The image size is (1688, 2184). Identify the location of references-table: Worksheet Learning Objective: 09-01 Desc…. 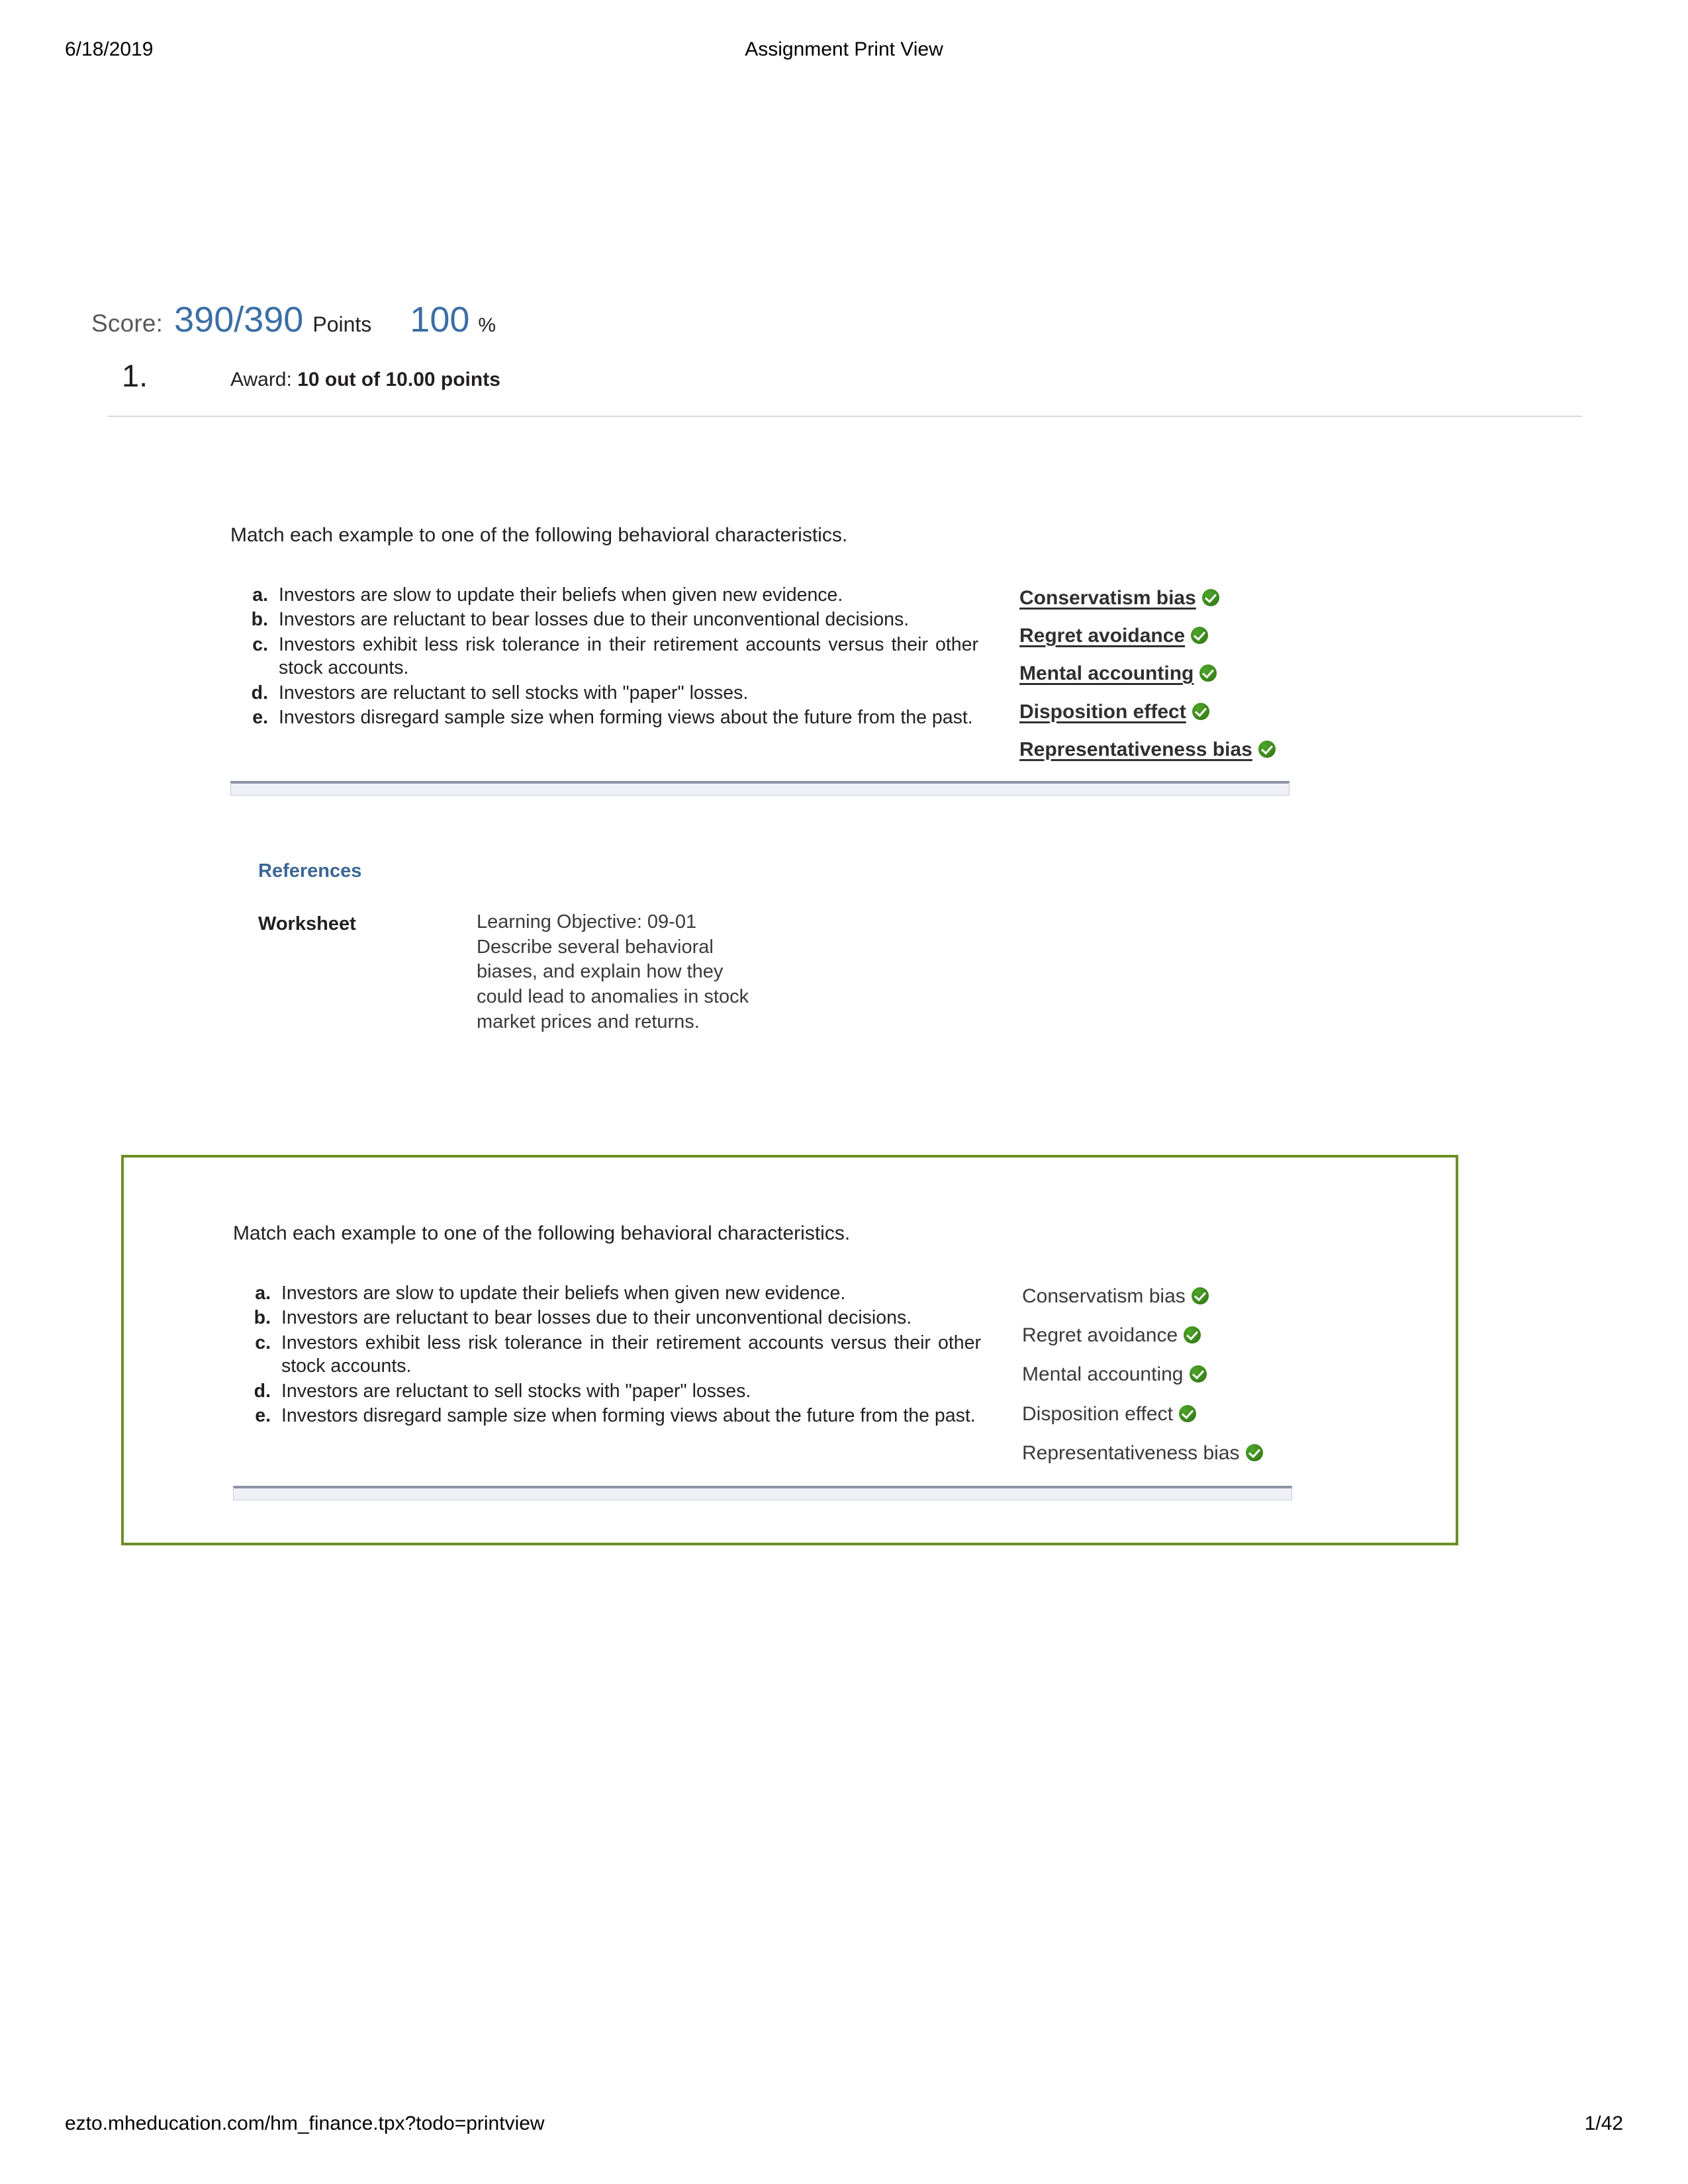
(513, 972).